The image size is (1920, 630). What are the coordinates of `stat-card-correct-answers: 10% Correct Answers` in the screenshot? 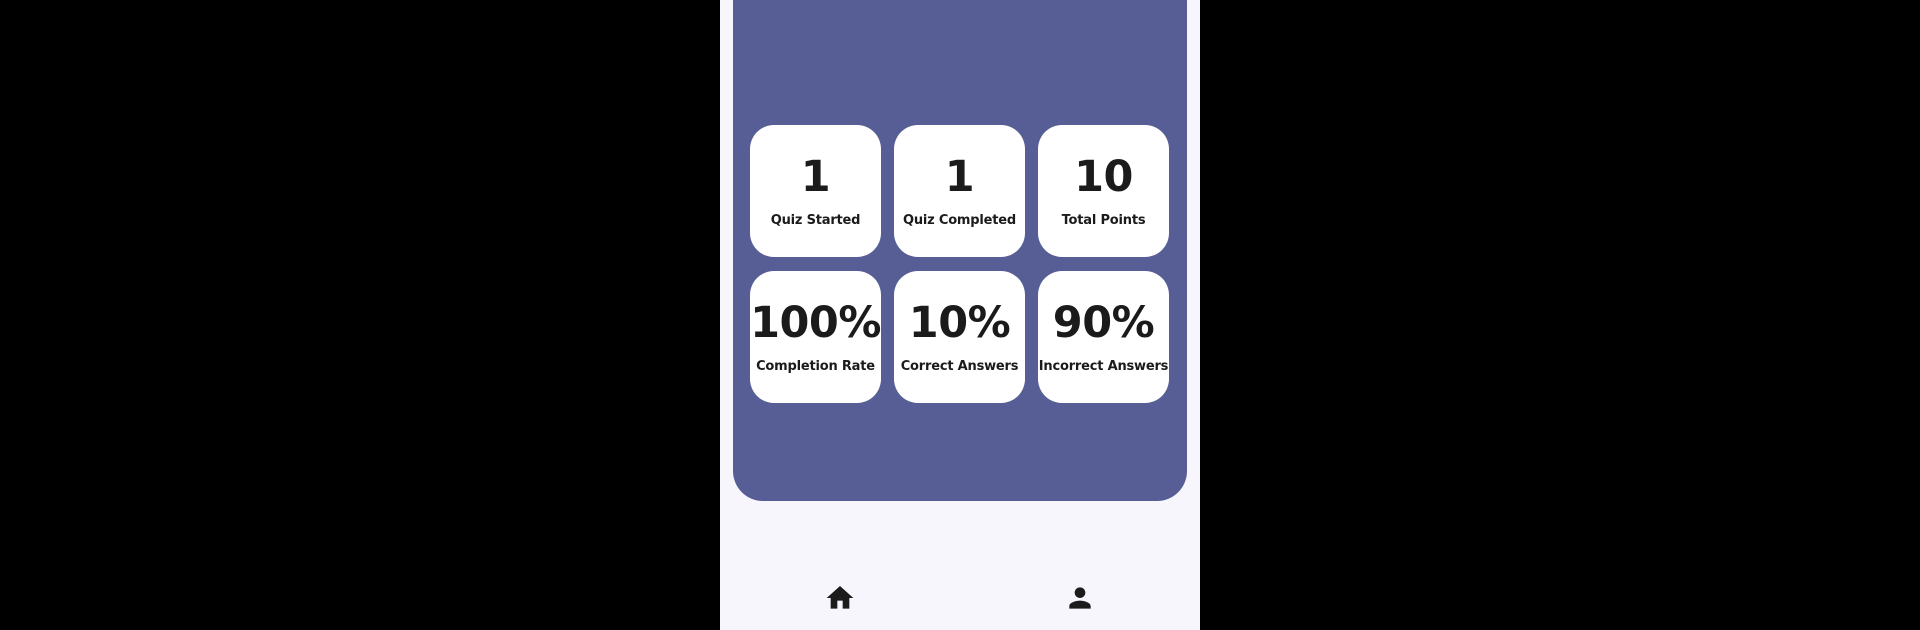 It's located at (959, 337).